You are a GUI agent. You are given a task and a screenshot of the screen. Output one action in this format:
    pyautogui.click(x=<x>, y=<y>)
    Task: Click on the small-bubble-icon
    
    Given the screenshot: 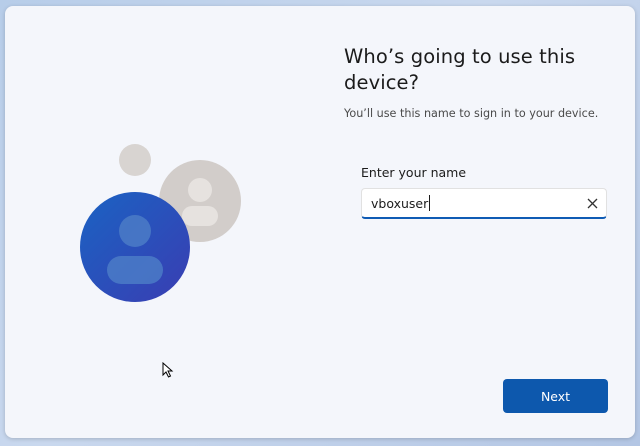 What is the action you would take?
    pyautogui.click(x=135, y=160)
    